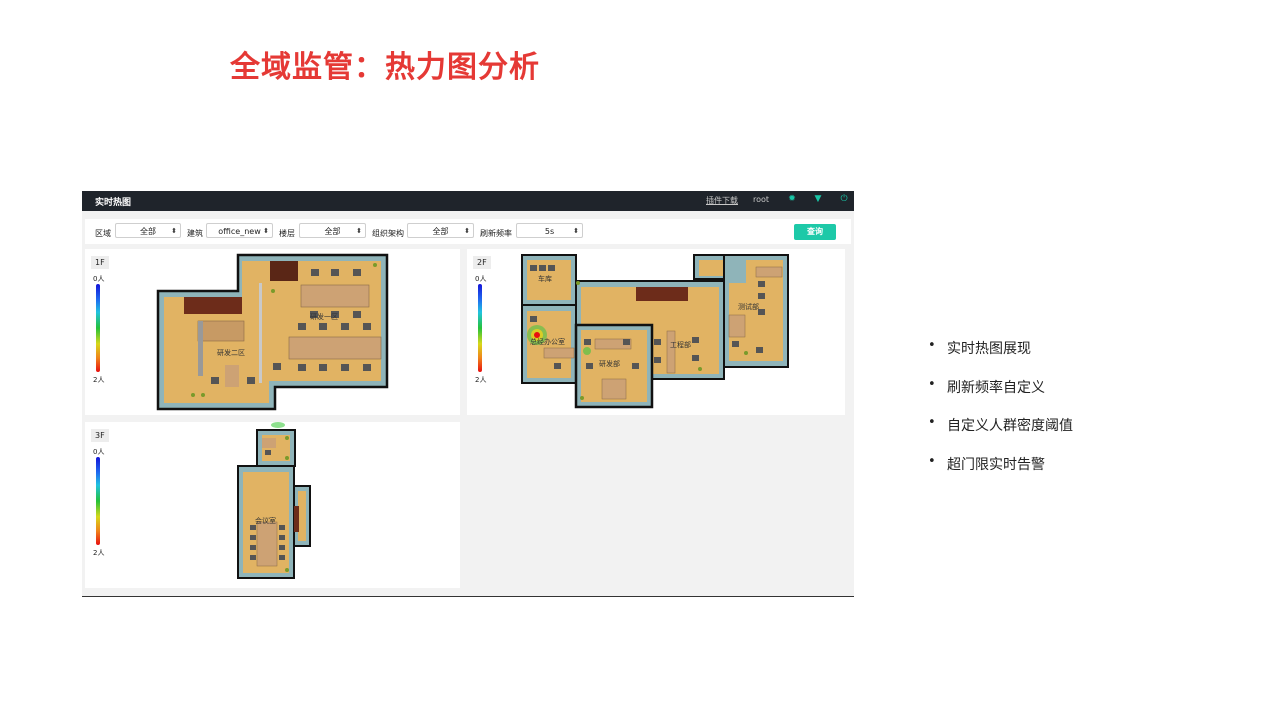  Describe the element at coordinates (195, 233) in the screenshot. I see `building-label: 建筑` at that location.